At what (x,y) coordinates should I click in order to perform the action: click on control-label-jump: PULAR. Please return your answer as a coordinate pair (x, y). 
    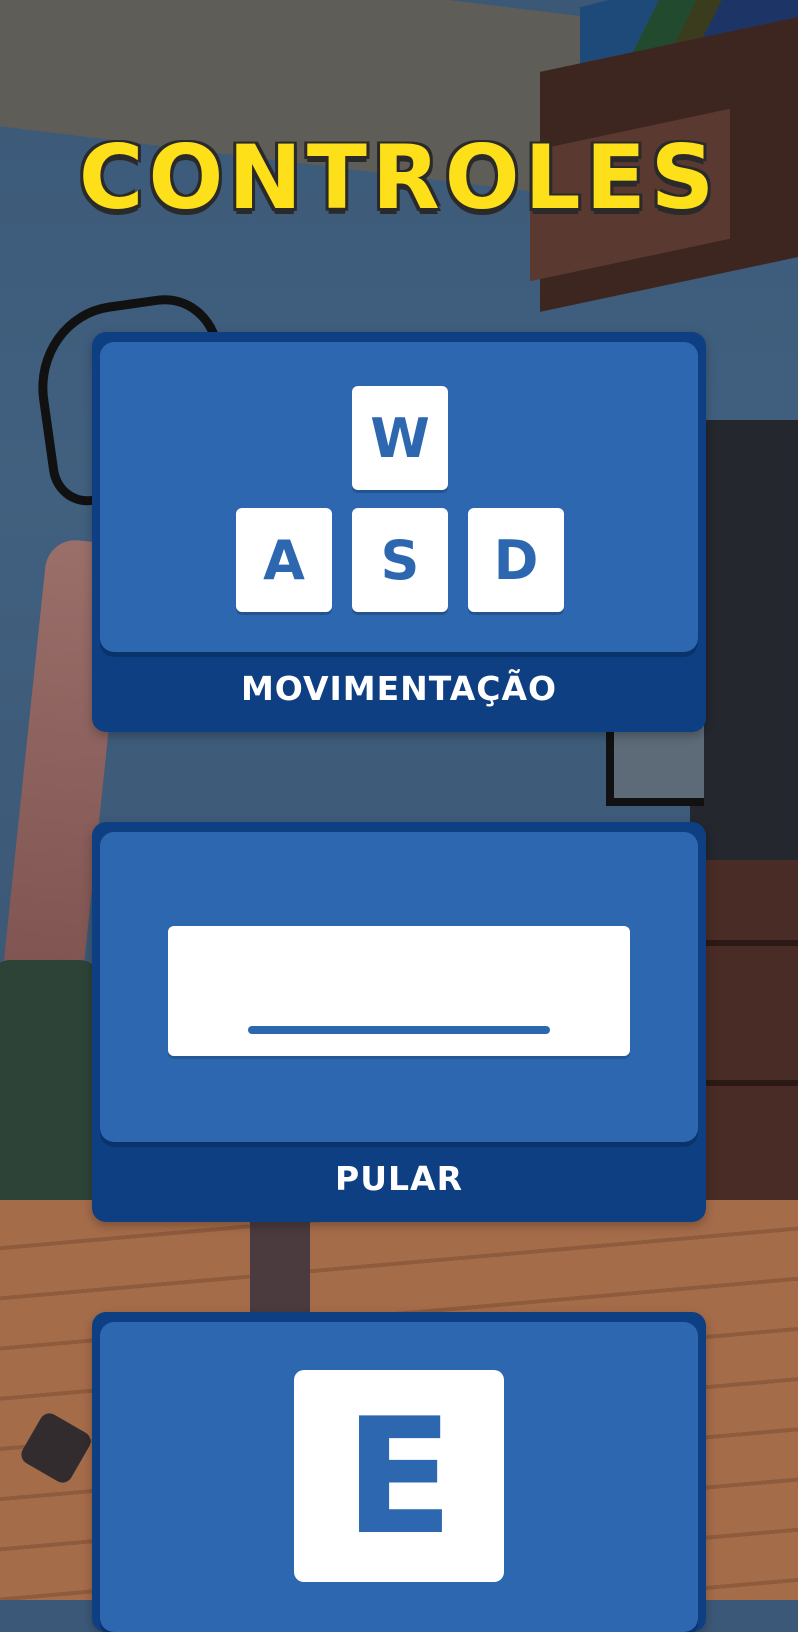
    Looking at the image, I should click on (399, 1178).